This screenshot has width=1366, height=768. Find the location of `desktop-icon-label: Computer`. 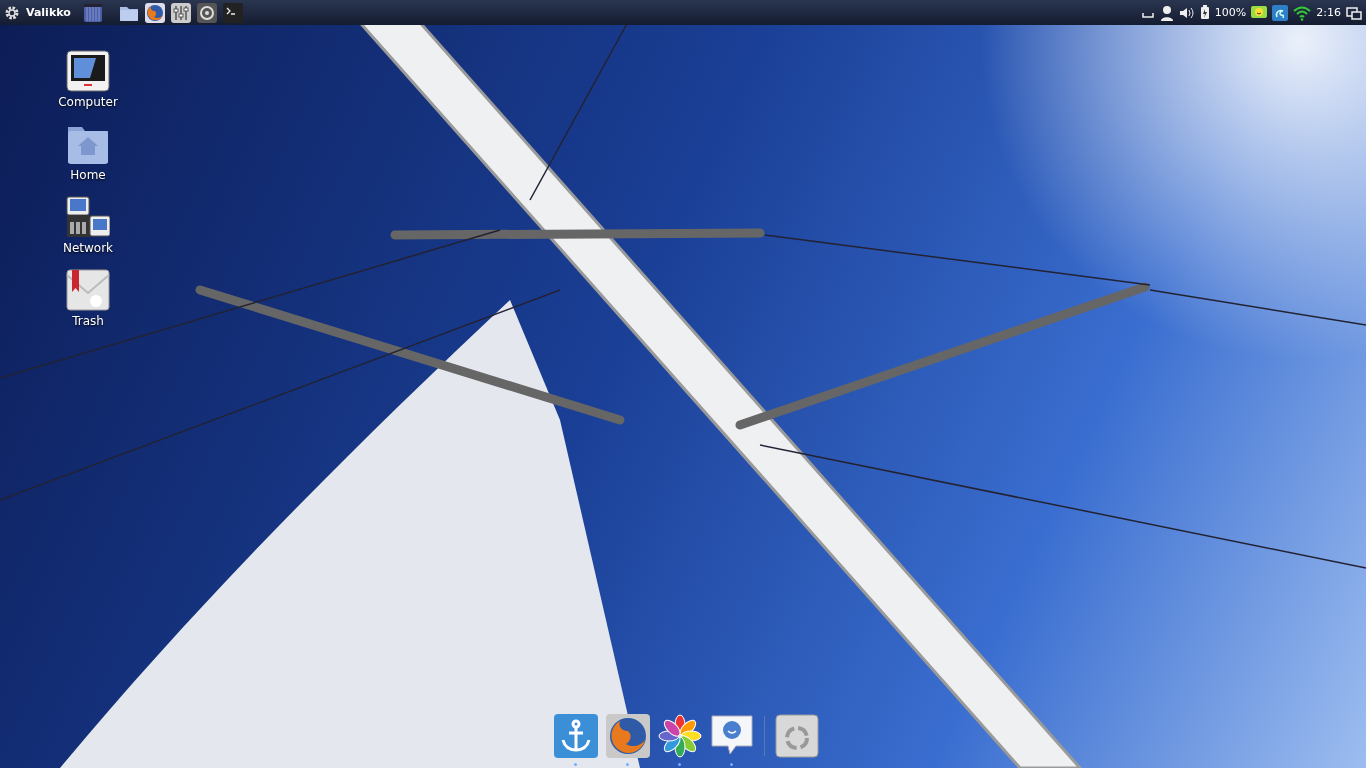

desktop-icon-label: Computer is located at coordinates (88, 102).